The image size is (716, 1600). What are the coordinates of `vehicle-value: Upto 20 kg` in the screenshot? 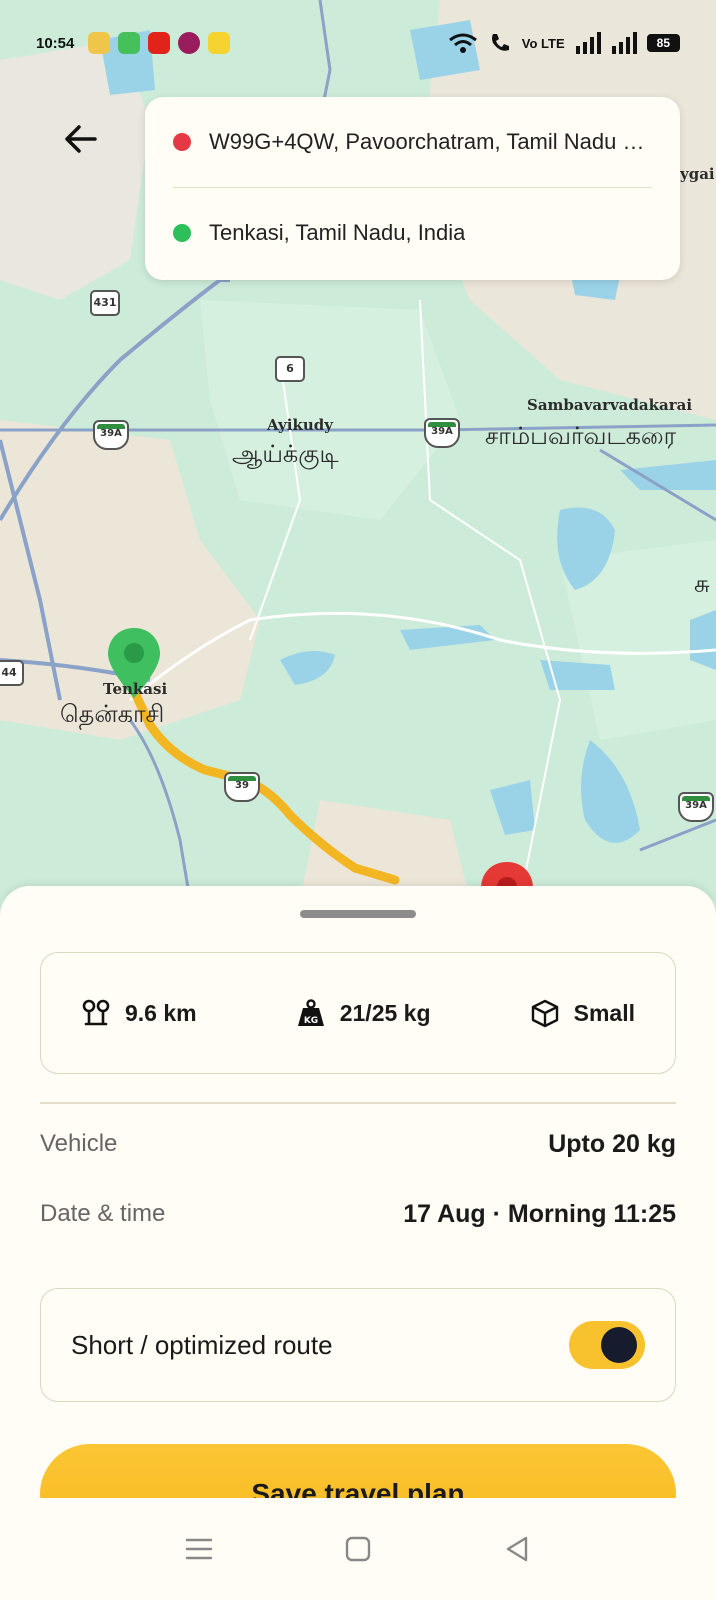 It's located at (612, 1143).